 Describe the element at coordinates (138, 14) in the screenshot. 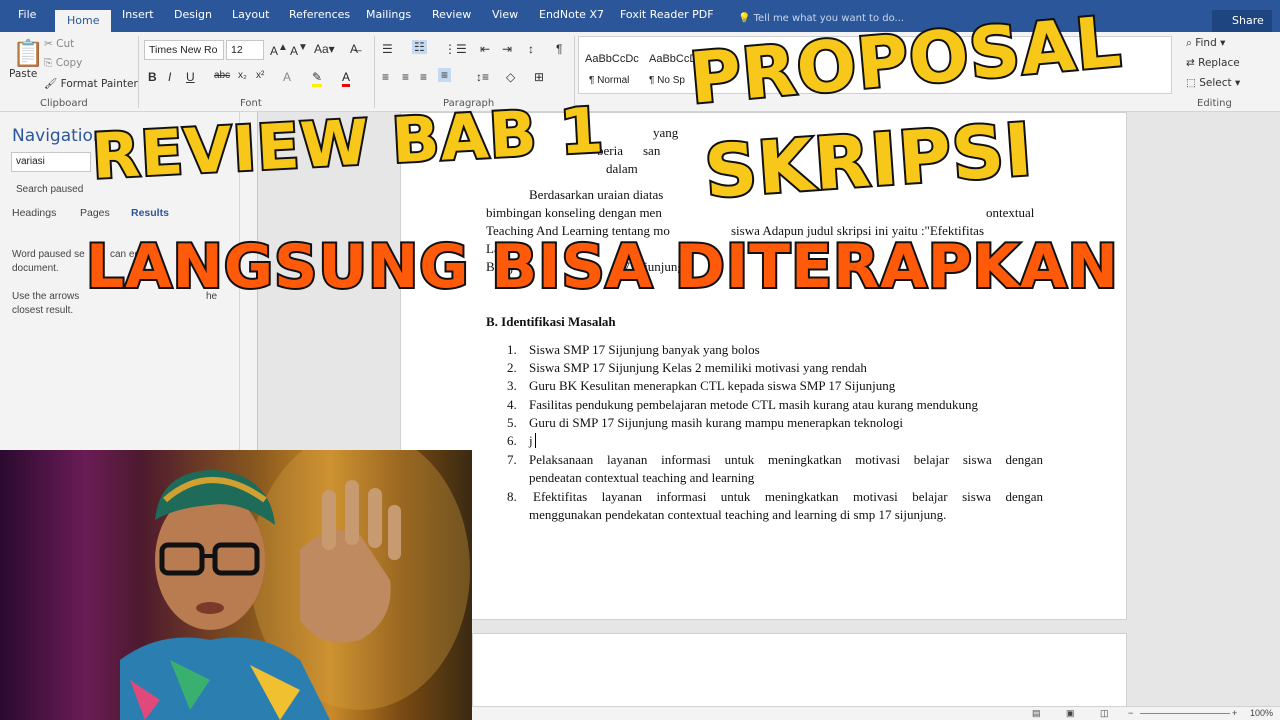

I see `tab-insert: Insert` at that location.